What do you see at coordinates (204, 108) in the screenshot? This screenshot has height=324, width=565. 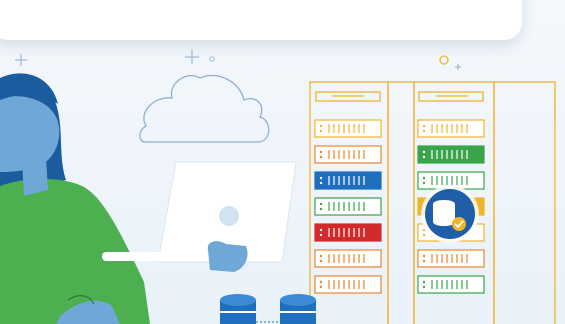 I see `cloud-icon` at bounding box center [204, 108].